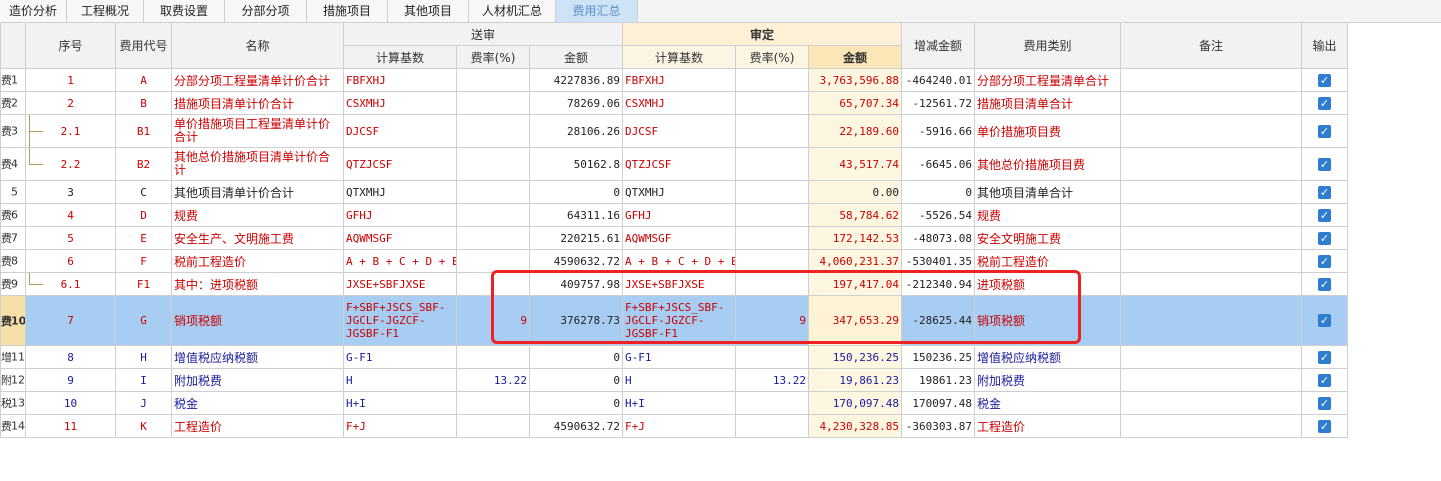 This screenshot has height=481, width=1441. What do you see at coordinates (257, 403) in the screenshot?
I see `cell-name: 税金` at bounding box center [257, 403].